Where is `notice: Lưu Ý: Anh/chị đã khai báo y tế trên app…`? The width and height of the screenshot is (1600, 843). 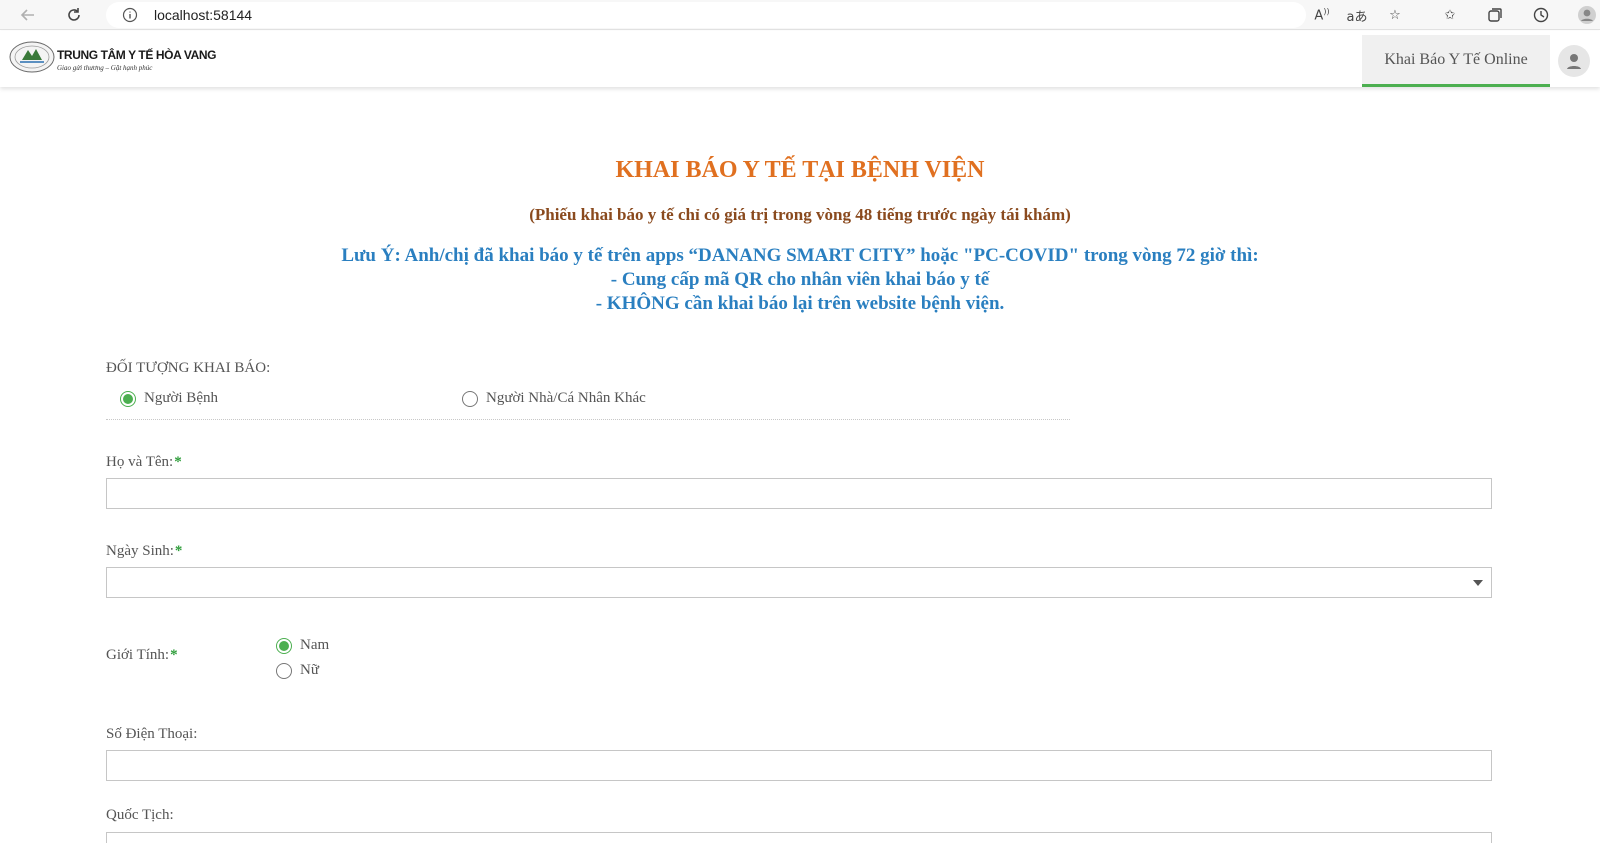 notice: Lưu Ý: Anh/chị đã khai báo y tế trên app… is located at coordinates (800, 280).